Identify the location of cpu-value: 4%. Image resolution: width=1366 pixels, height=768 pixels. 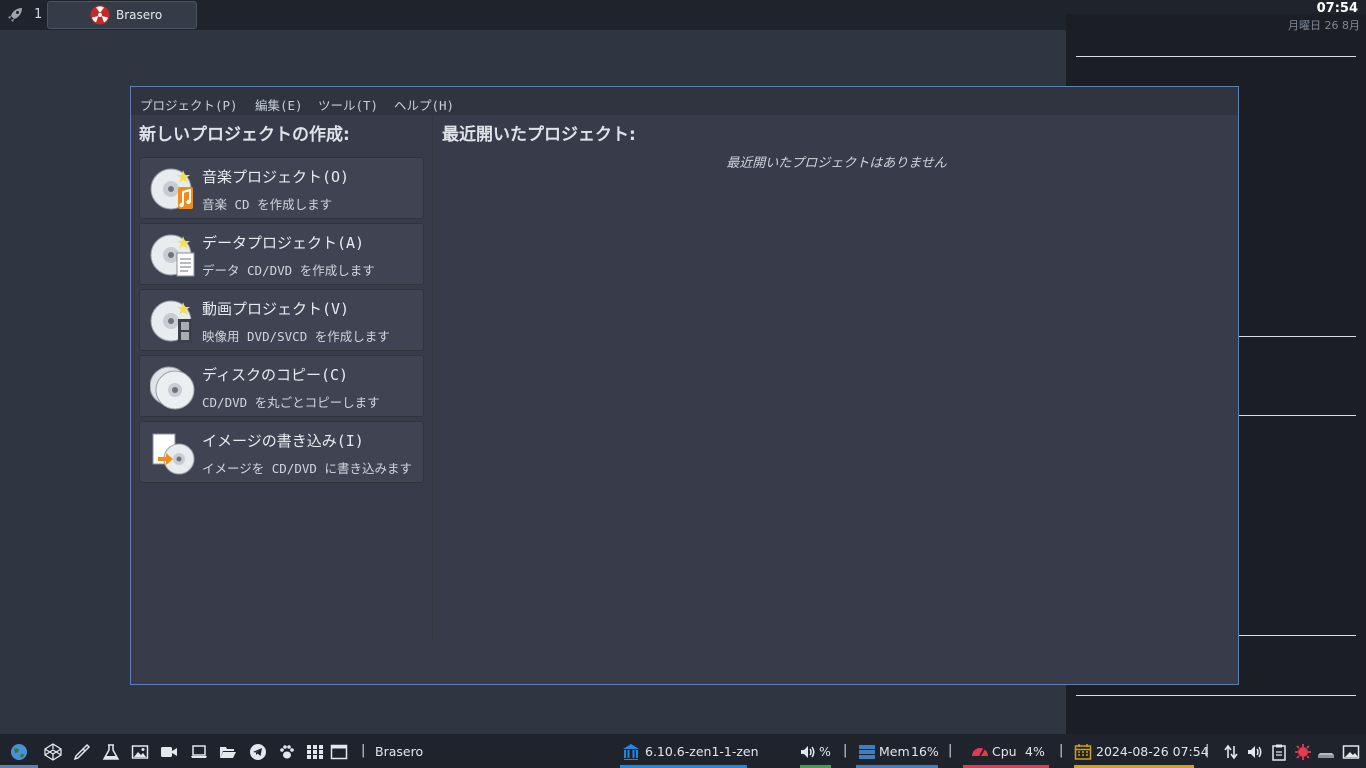
(1035, 751).